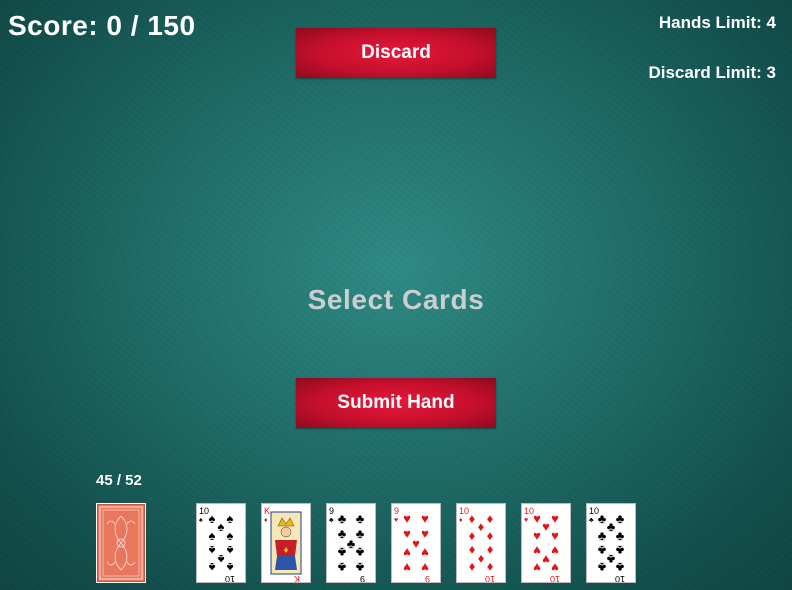 This screenshot has height=590, width=792. Describe the element at coordinates (546, 543) in the screenshot. I see `hand-card: 10 ♥ 10 ♥ ♥ ♥ ♥ ♥ ♥ ♥ ♥ ♥ ♥` at that location.